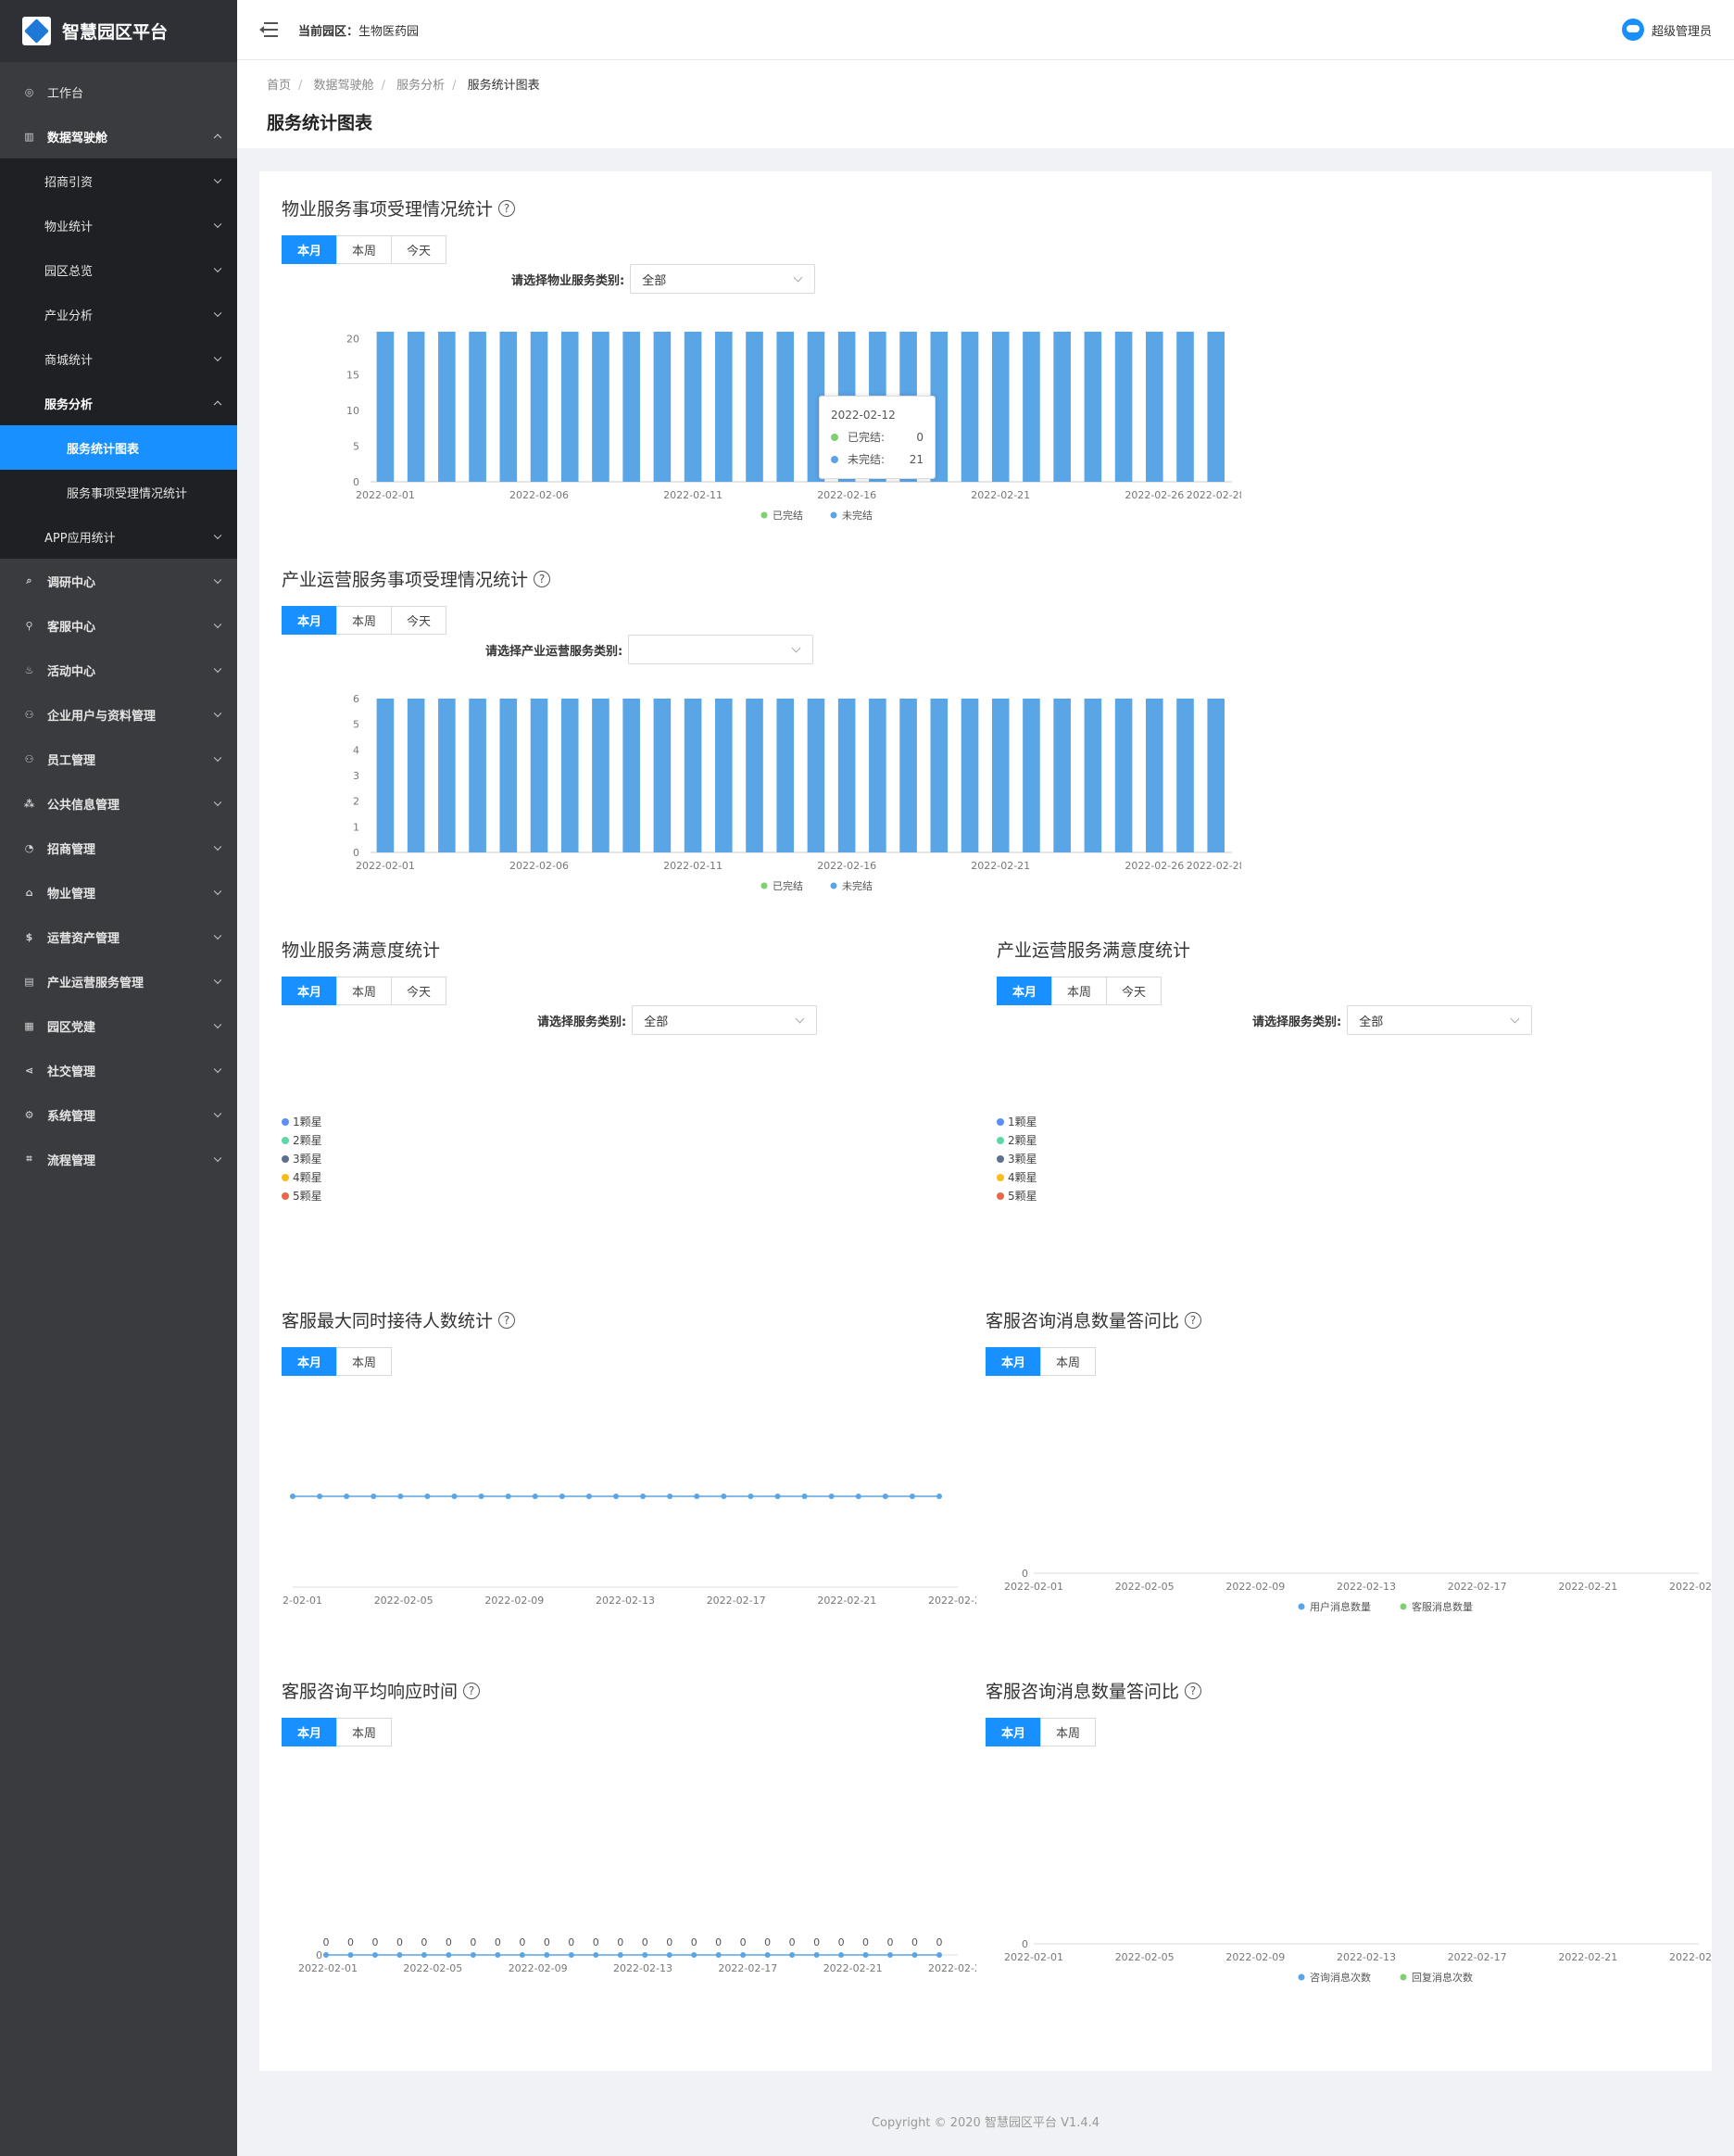 This screenshot has height=2156, width=1734. Describe the element at coordinates (119, 848) in the screenshot. I see `sidebar-item-investment-mgmt: ◔ 招商管理` at that location.